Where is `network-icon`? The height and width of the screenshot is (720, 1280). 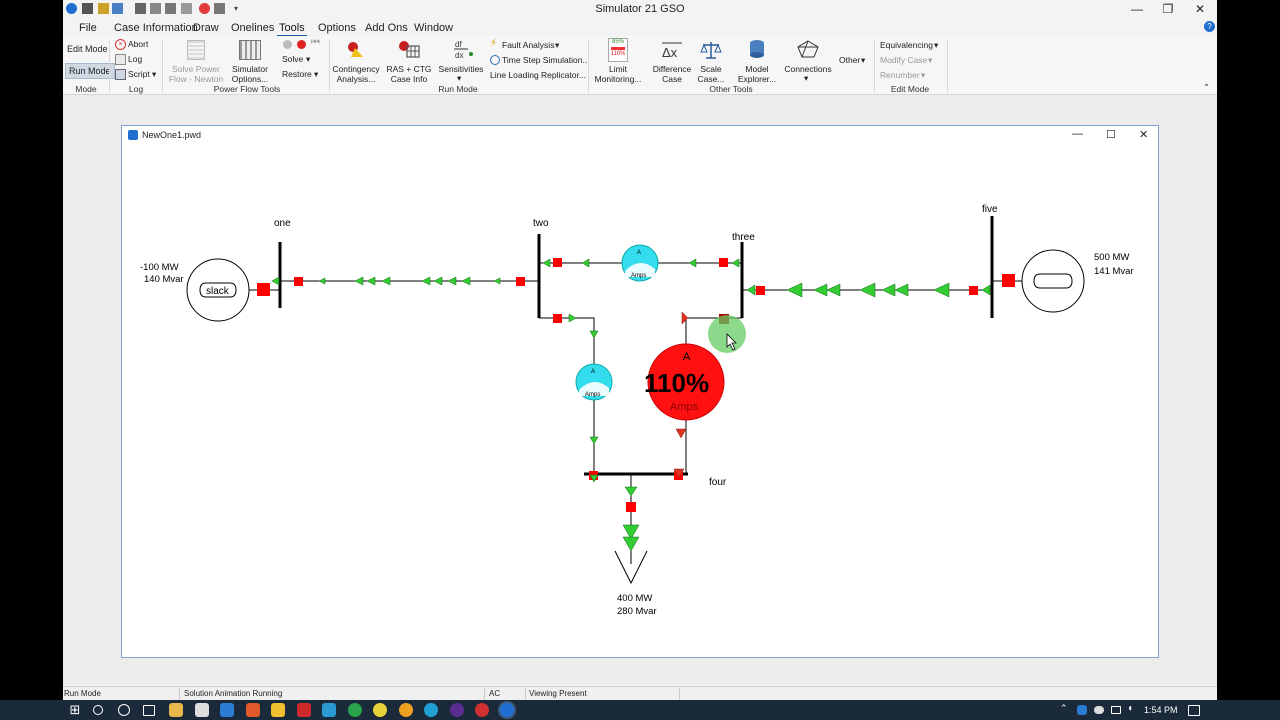 network-icon is located at coordinates (1116, 710).